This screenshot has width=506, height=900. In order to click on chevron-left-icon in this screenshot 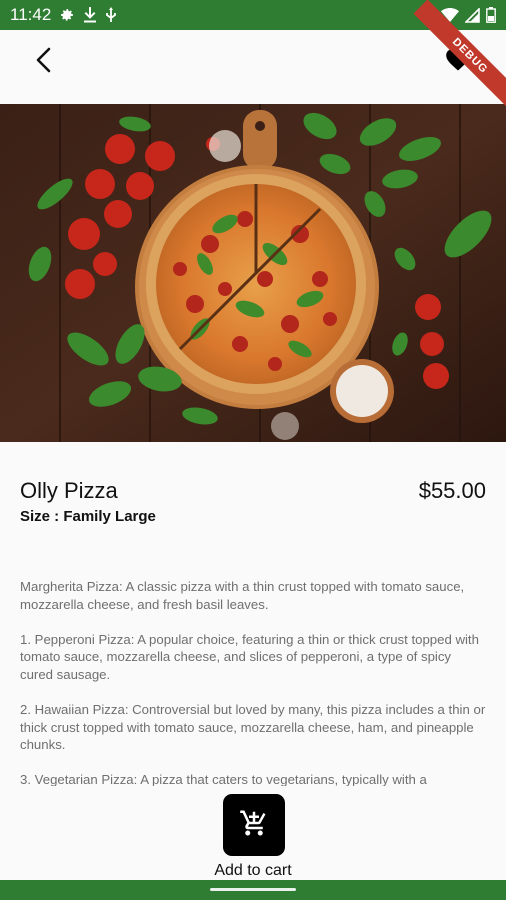, I will do `click(44, 62)`.